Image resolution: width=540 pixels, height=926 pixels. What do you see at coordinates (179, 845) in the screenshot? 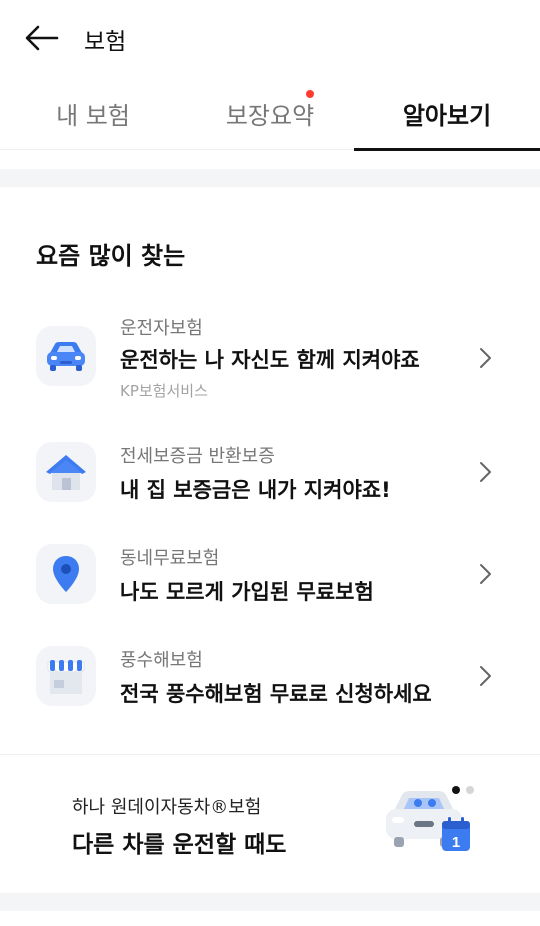
I see `banner-title: 다른 차를 운전할 때도` at bounding box center [179, 845].